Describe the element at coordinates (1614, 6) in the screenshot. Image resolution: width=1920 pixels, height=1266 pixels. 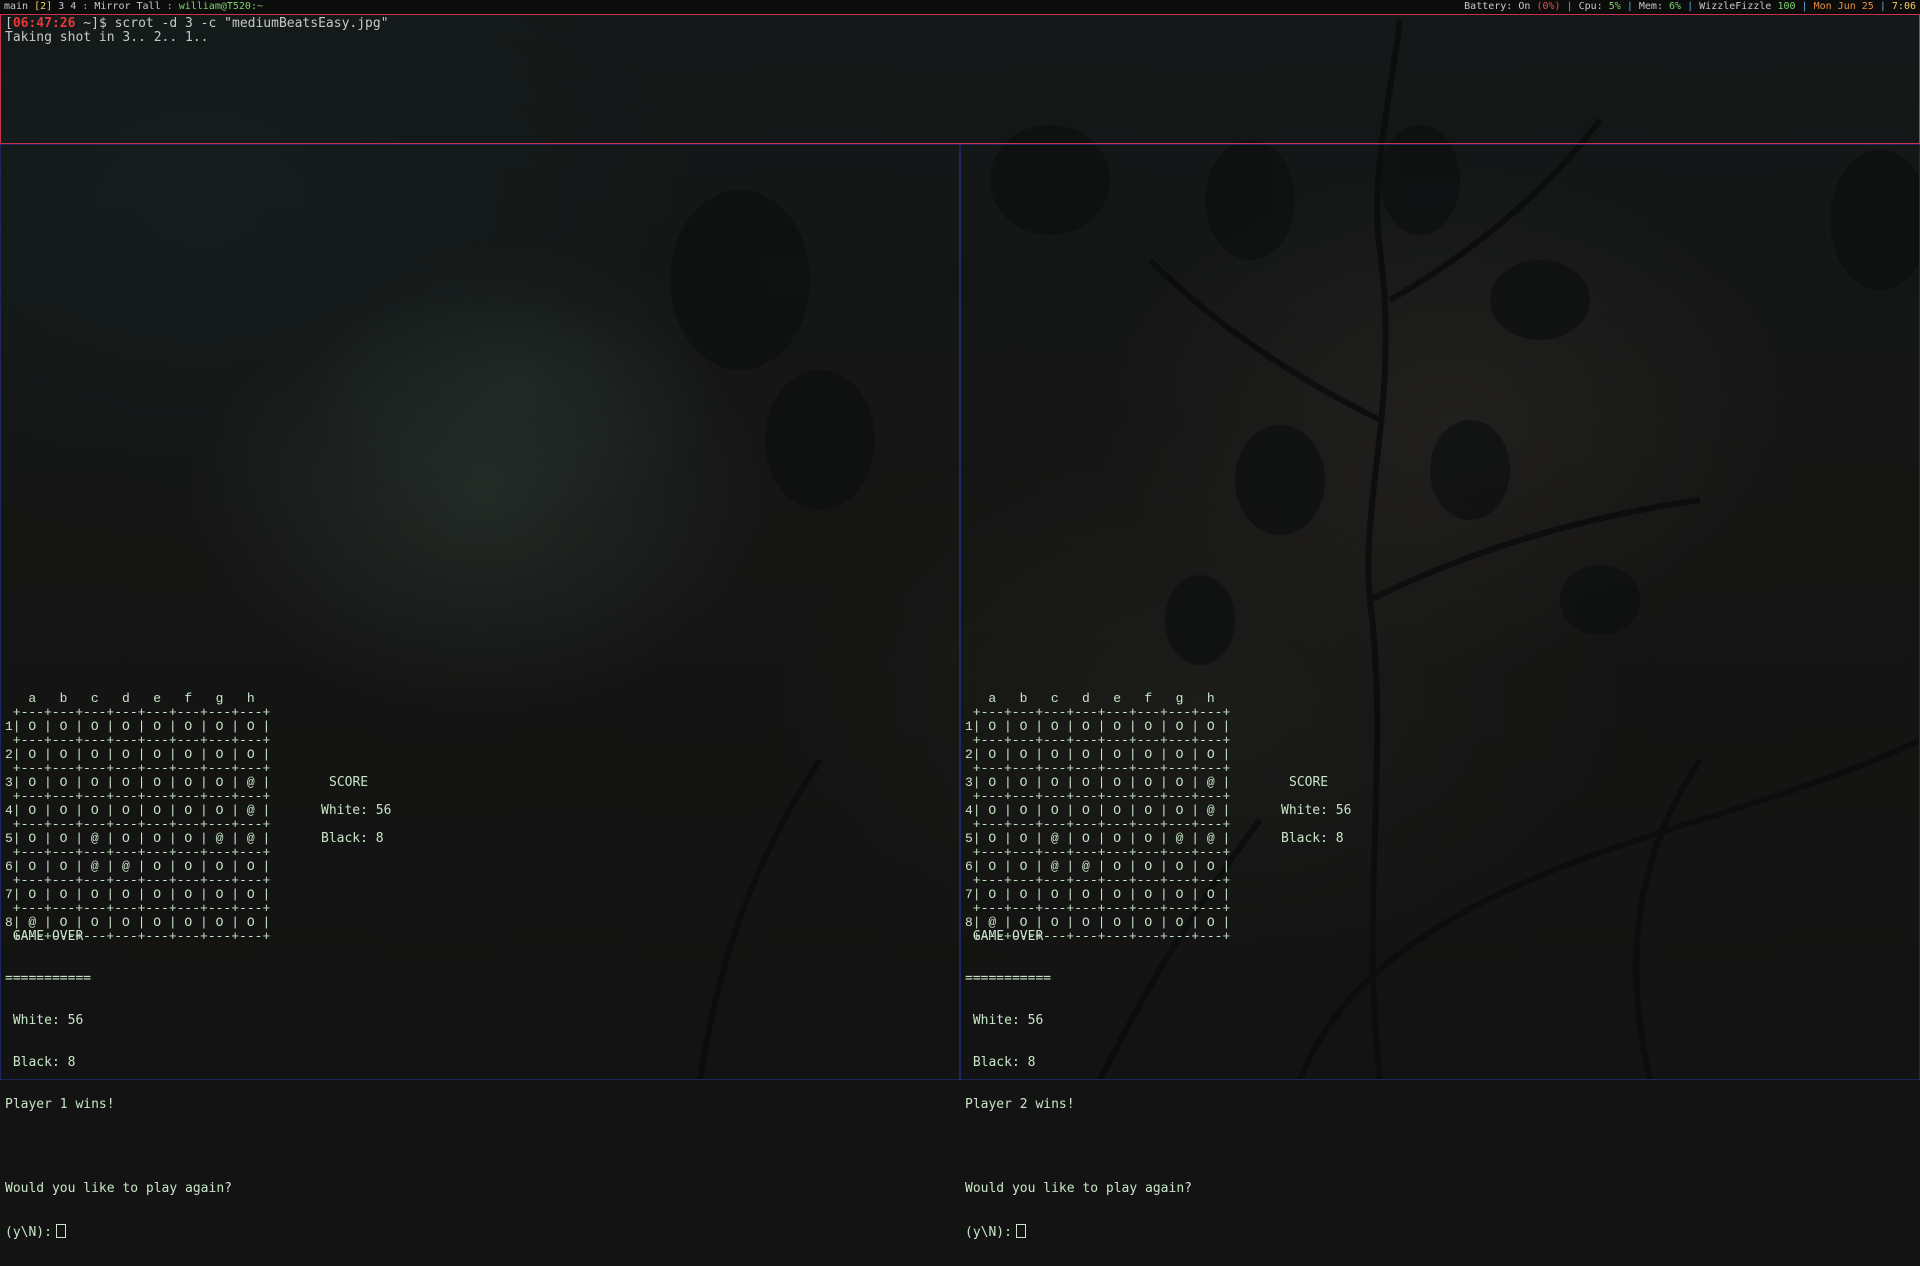
I see `cpu-value: 5%` at that location.